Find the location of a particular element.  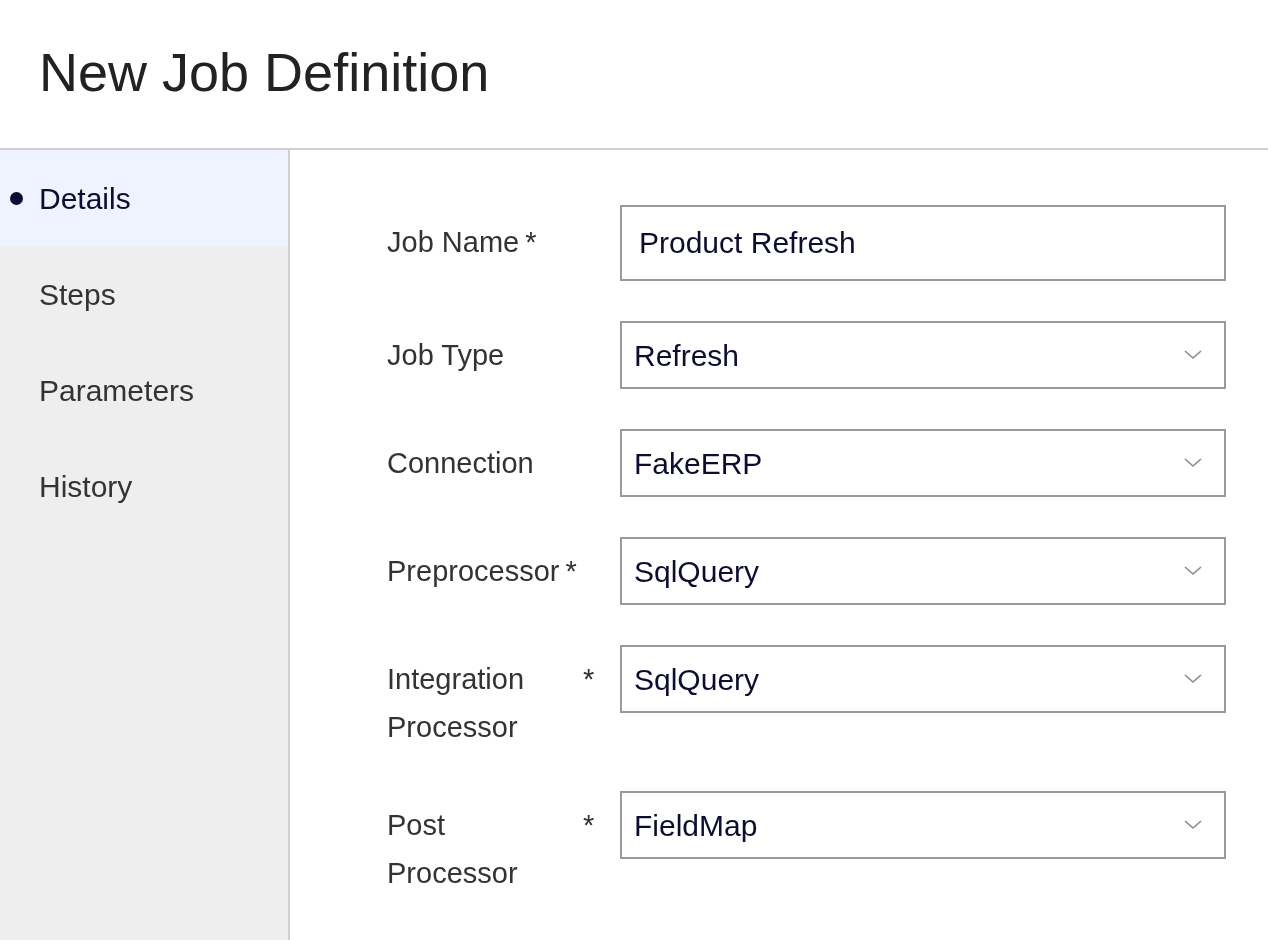

bullet-icon is located at coordinates (16, 198).